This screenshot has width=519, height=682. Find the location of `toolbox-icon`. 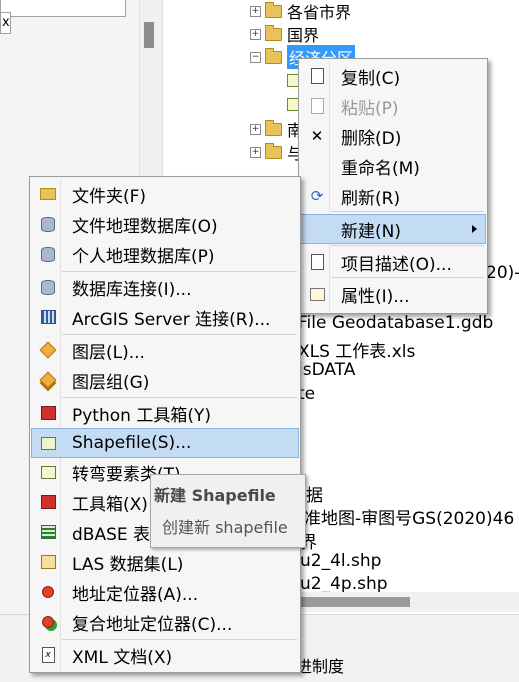

toolbox-icon is located at coordinates (48, 502).